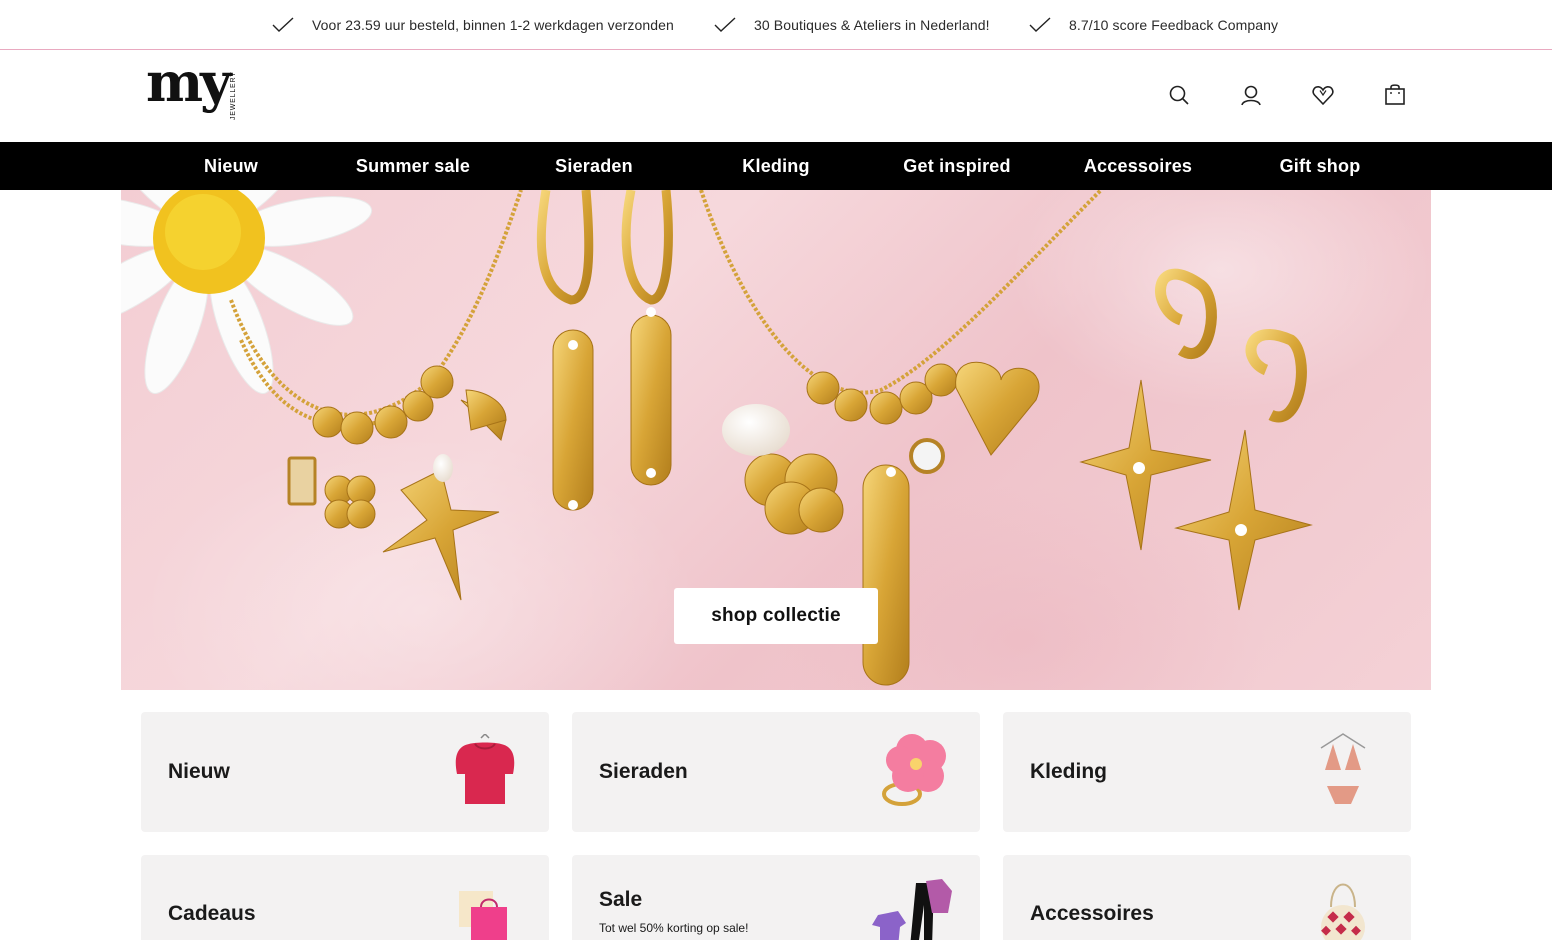  I want to click on cart-icon, so click(1395, 95).